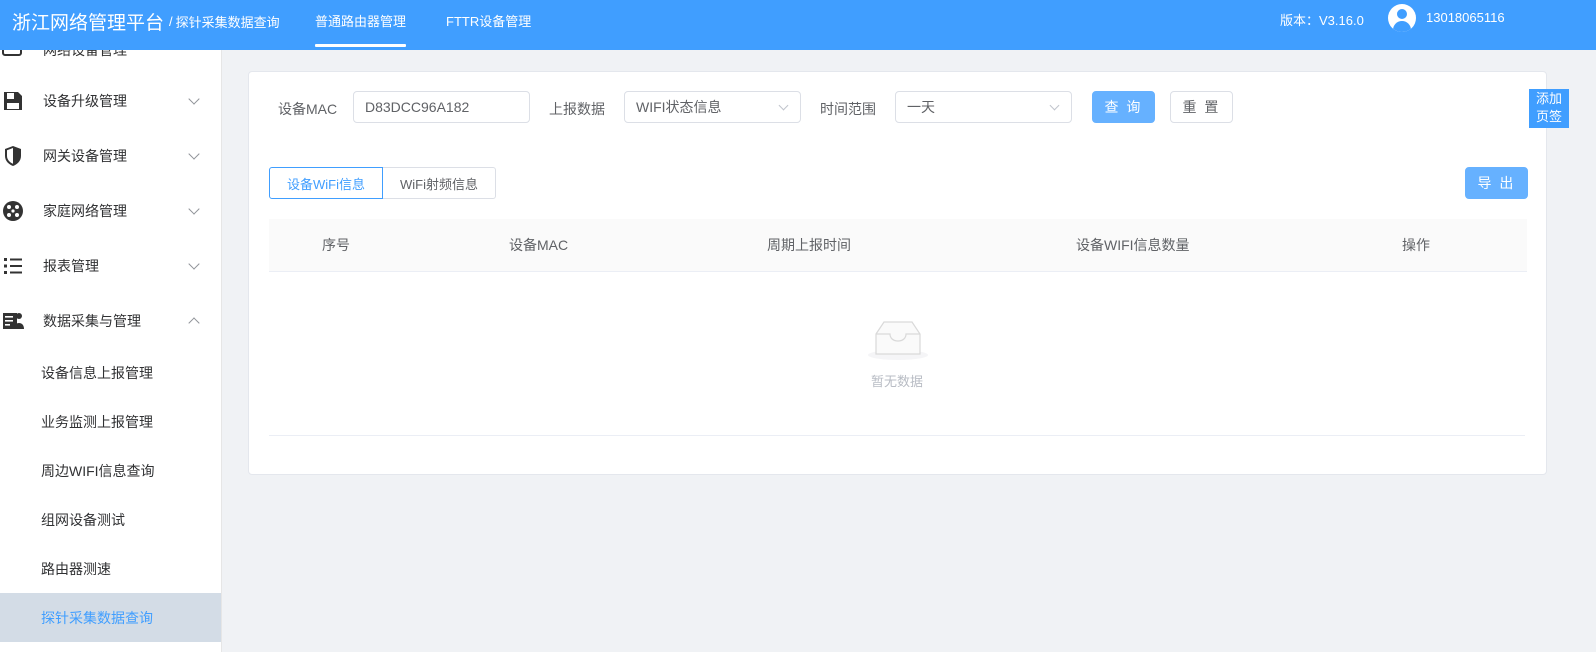 This screenshot has height=652, width=1596. Describe the element at coordinates (898, 245) in the screenshot. I see `table-header: 序号 设备MAC 周期上报时间 设备WIFI信息数量 操作` at that location.